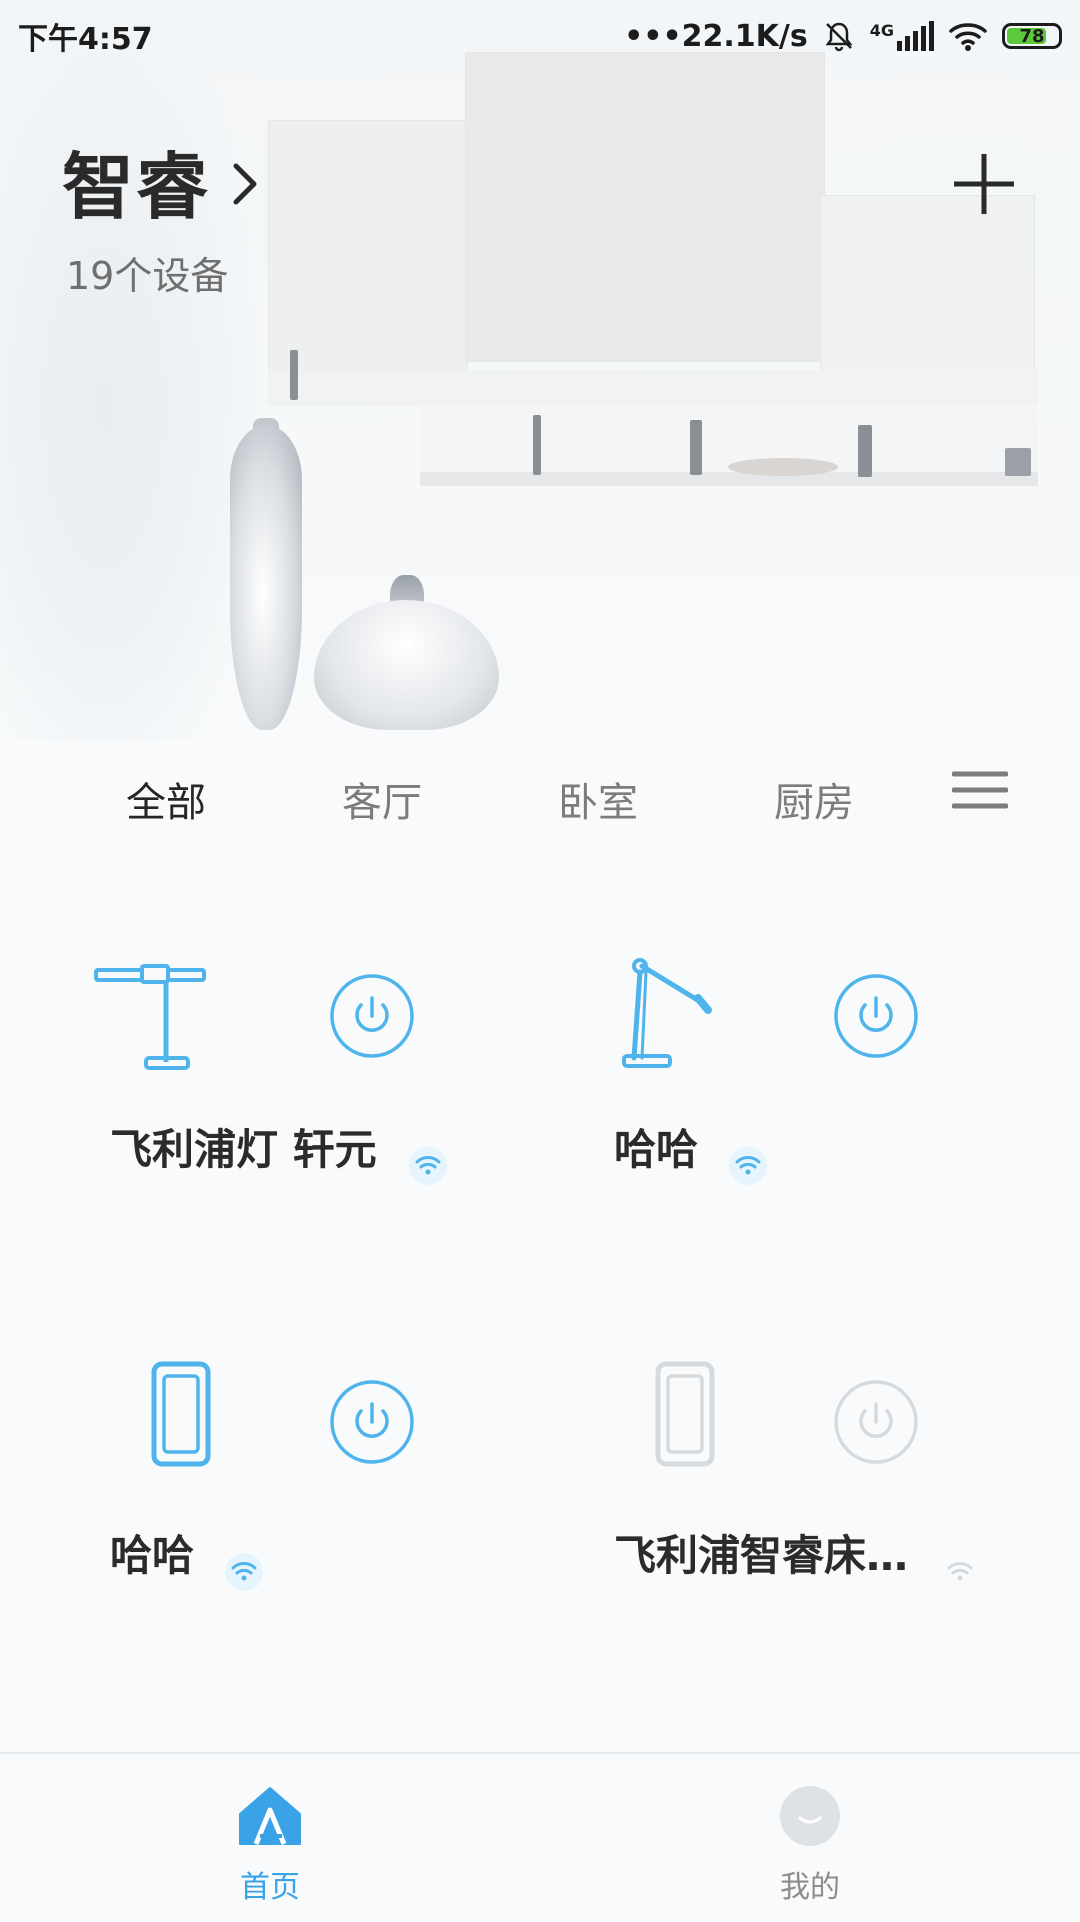 Image resolution: width=1080 pixels, height=1922 pixels. I want to click on wifi-icon, so click(968, 37).